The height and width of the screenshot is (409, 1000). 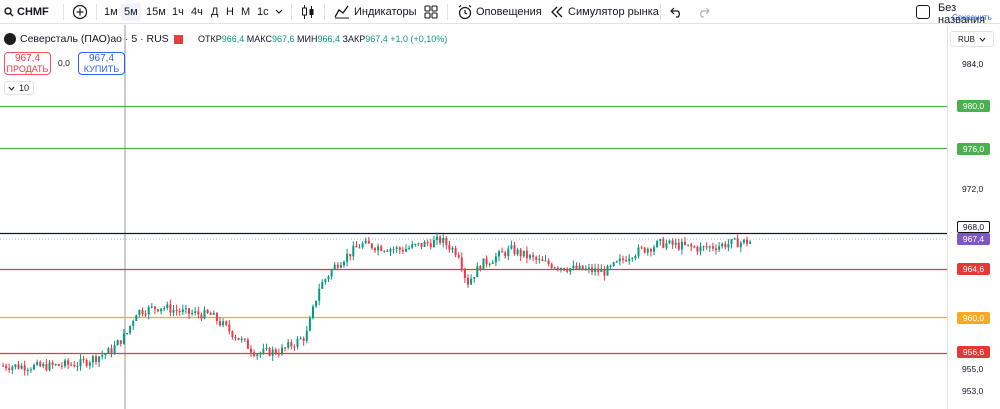 I want to click on redo-icon, so click(x=703, y=12).